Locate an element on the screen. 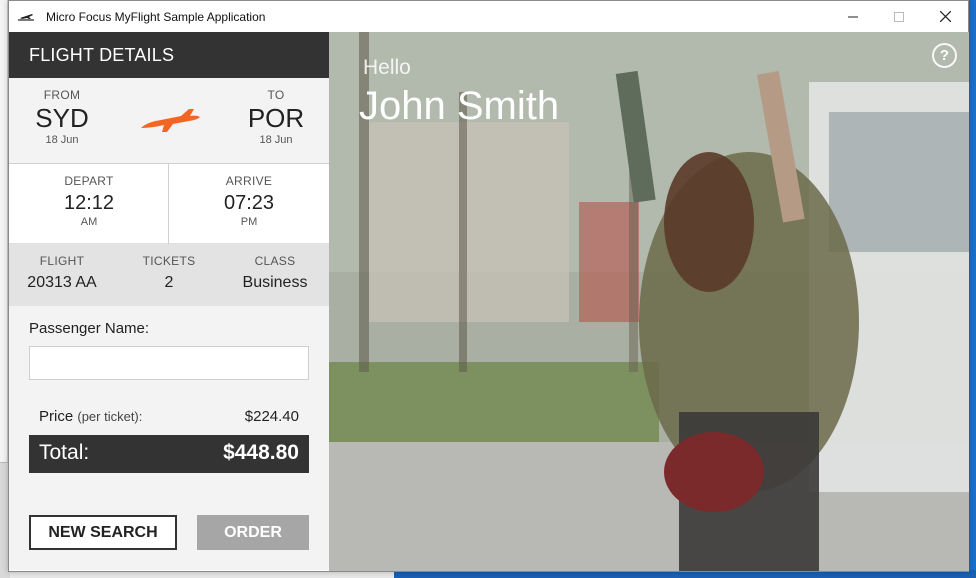  from-date: 18 Jun is located at coordinates (62, 140).